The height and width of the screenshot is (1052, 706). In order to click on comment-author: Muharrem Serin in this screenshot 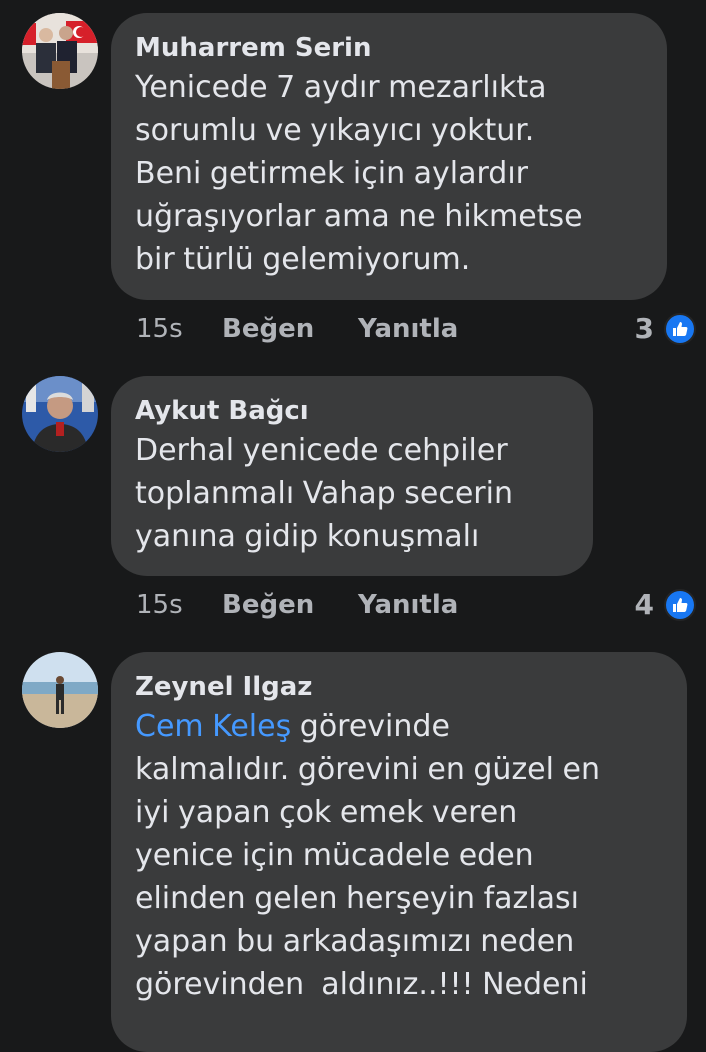, I will do `click(389, 48)`.